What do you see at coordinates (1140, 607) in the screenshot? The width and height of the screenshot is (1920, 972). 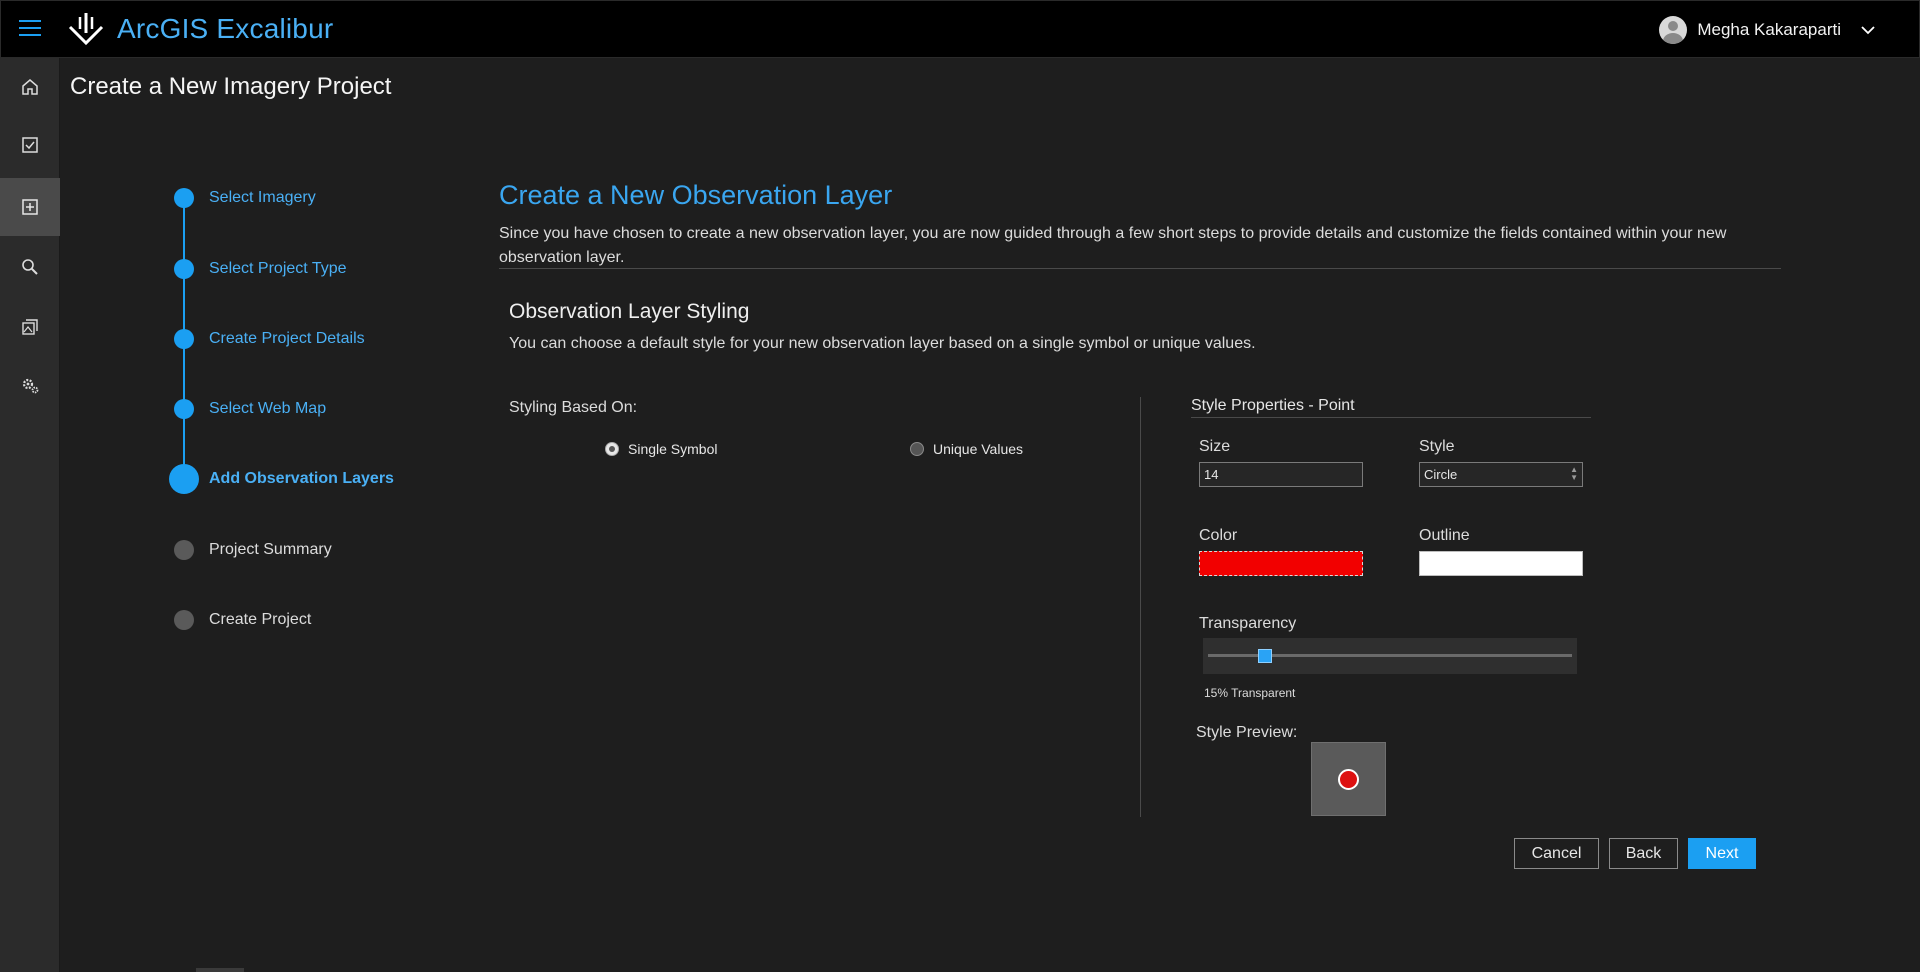 I see `vertical-divider` at bounding box center [1140, 607].